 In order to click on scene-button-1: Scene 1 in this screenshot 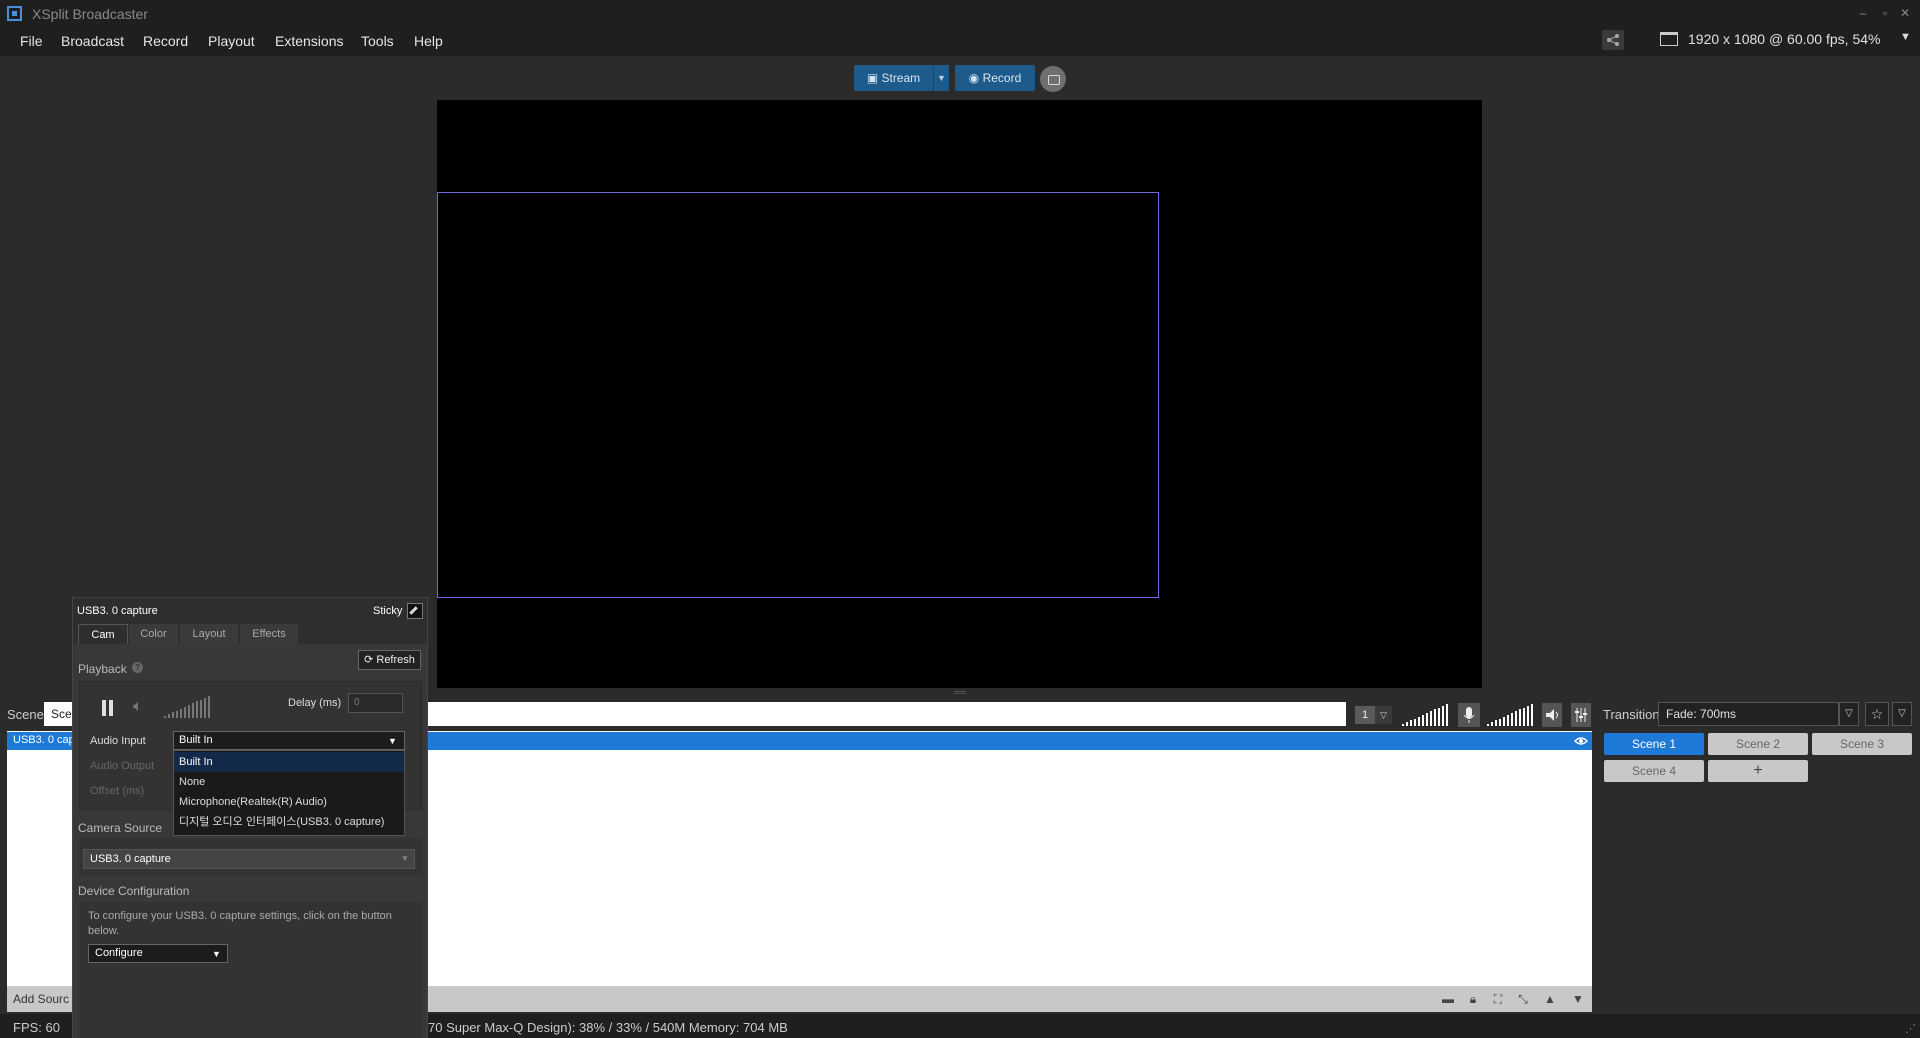, I will do `click(1654, 744)`.